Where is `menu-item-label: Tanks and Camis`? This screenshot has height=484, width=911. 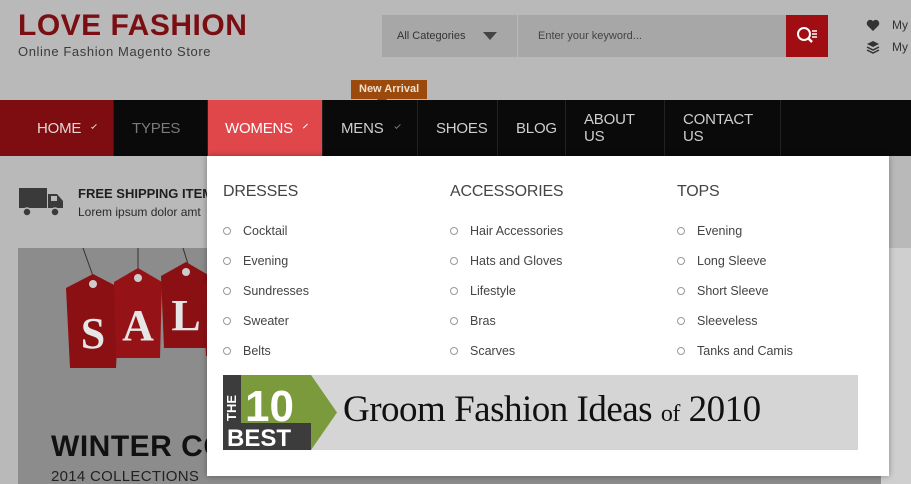 menu-item-label: Tanks and Camis is located at coordinates (745, 351).